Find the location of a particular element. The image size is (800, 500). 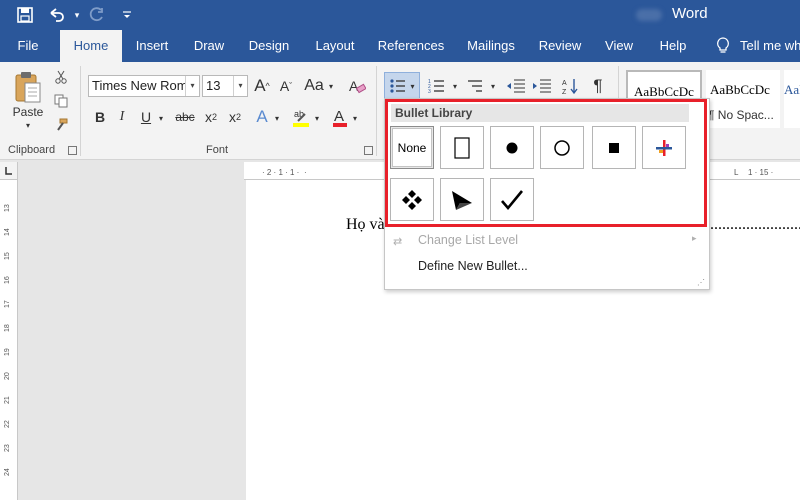

font-launcher-icon is located at coordinates (368, 150).